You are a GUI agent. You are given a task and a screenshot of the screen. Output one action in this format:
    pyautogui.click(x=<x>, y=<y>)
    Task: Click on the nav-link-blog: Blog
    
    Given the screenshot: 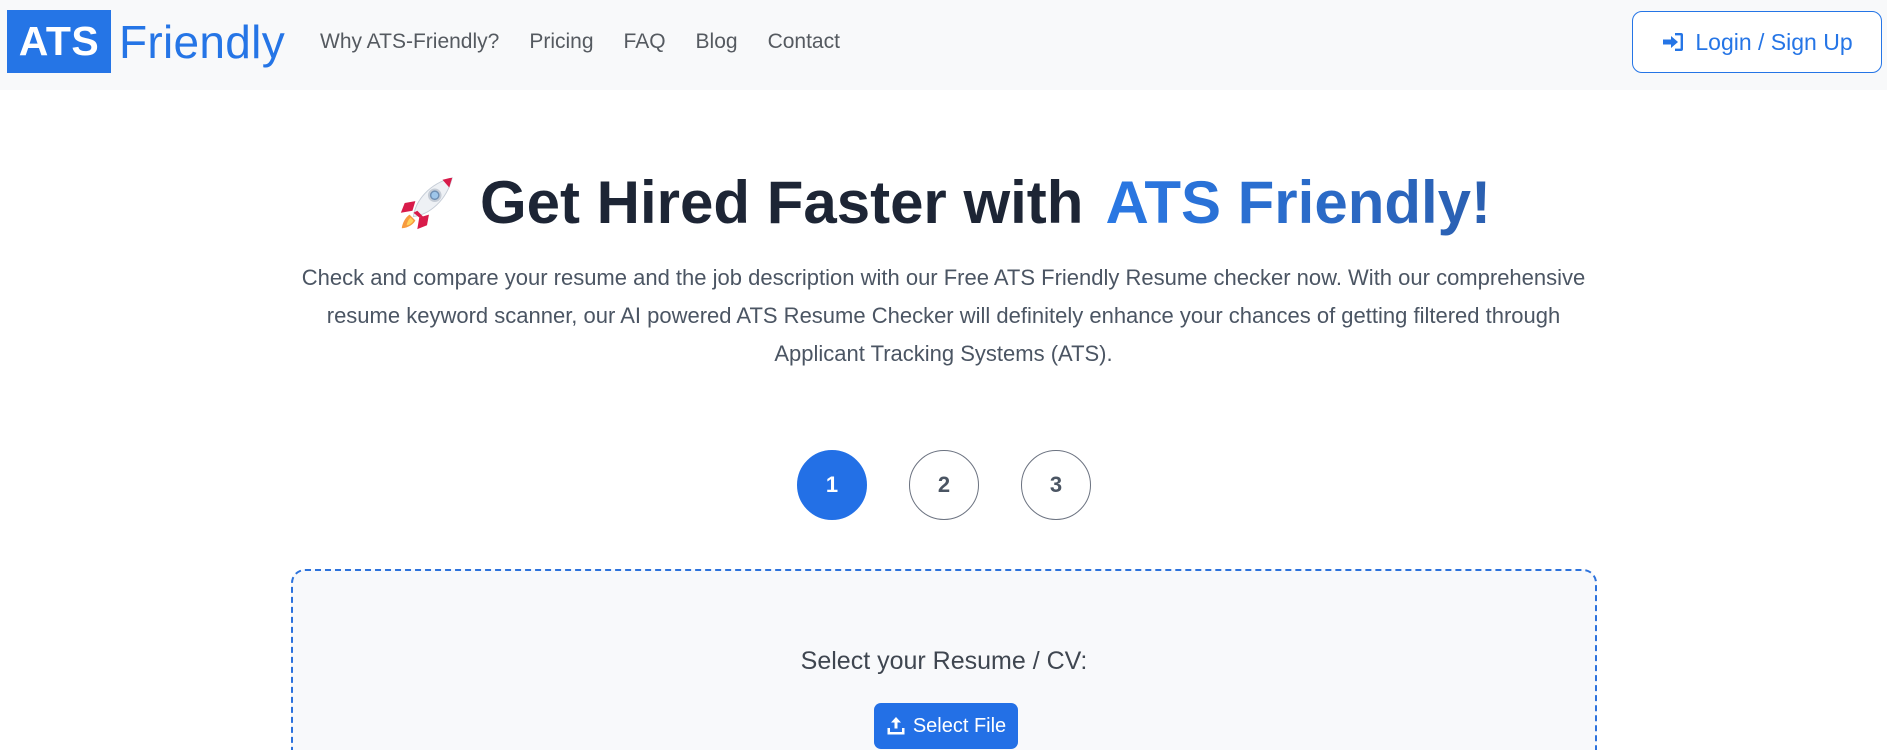 What is the action you would take?
    pyautogui.click(x=717, y=41)
    